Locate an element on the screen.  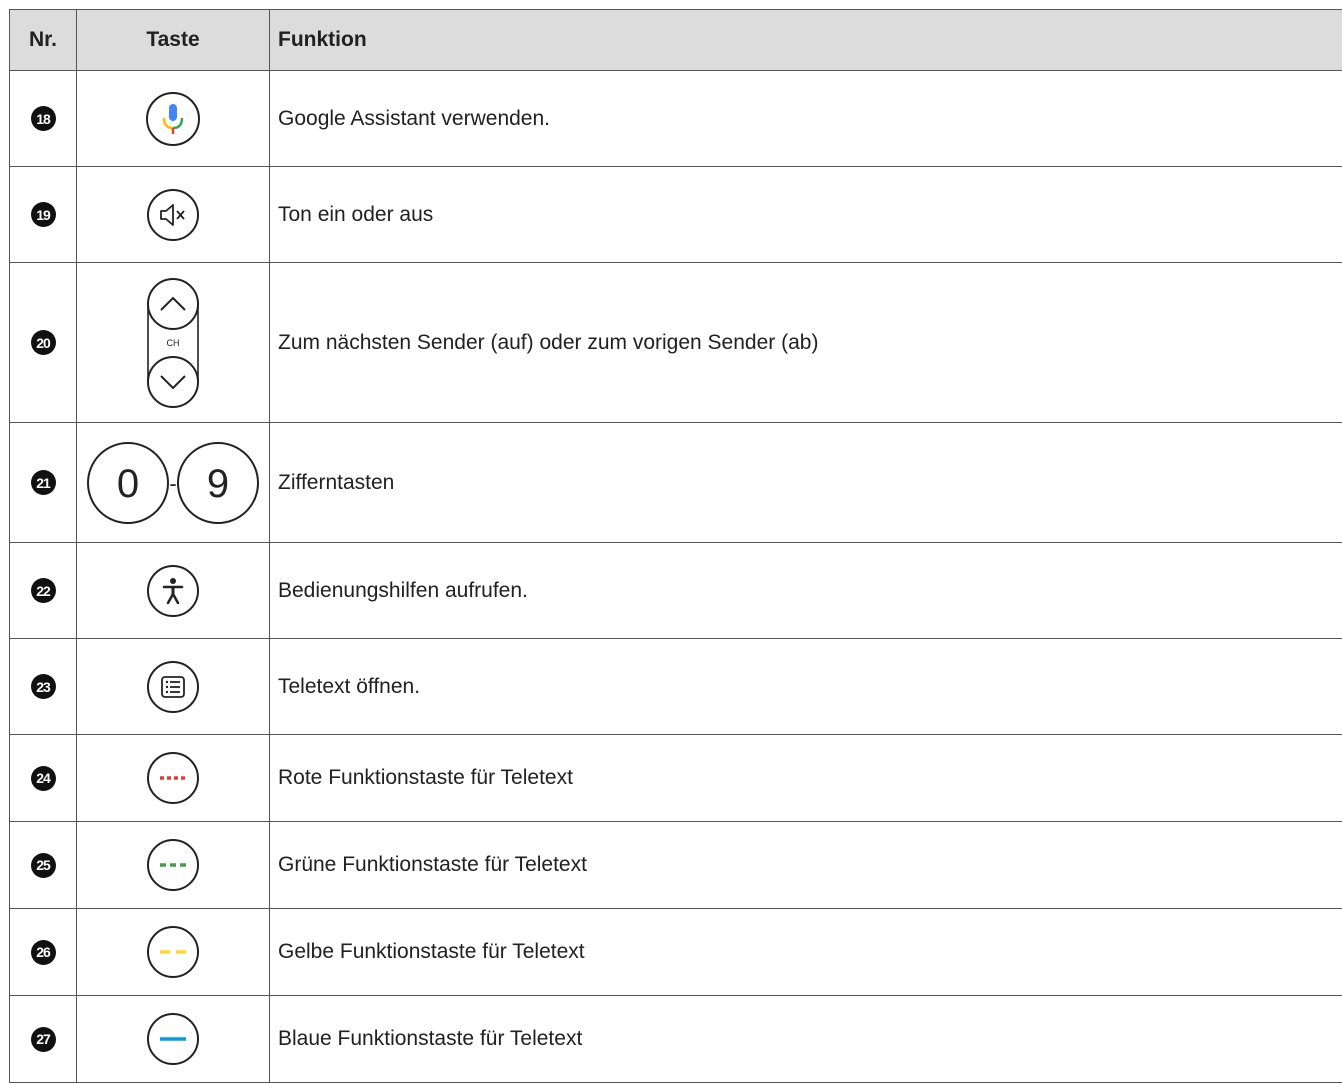
header-key: Taste is located at coordinates (173, 40).